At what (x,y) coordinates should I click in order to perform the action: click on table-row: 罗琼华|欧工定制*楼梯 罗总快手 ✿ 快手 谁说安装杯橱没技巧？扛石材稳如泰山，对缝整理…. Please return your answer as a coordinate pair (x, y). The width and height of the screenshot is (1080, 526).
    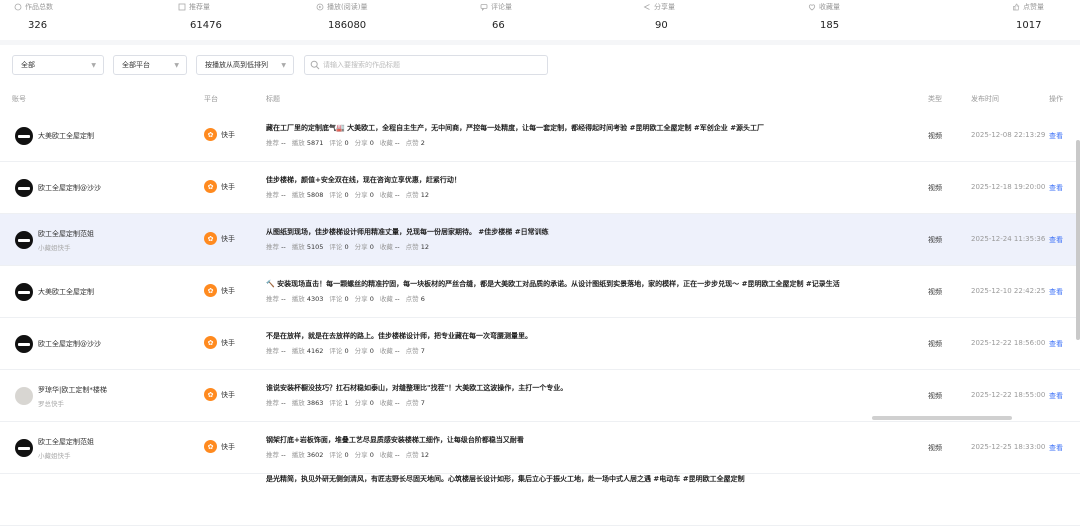
    Looking at the image, I should click on (540, 396).